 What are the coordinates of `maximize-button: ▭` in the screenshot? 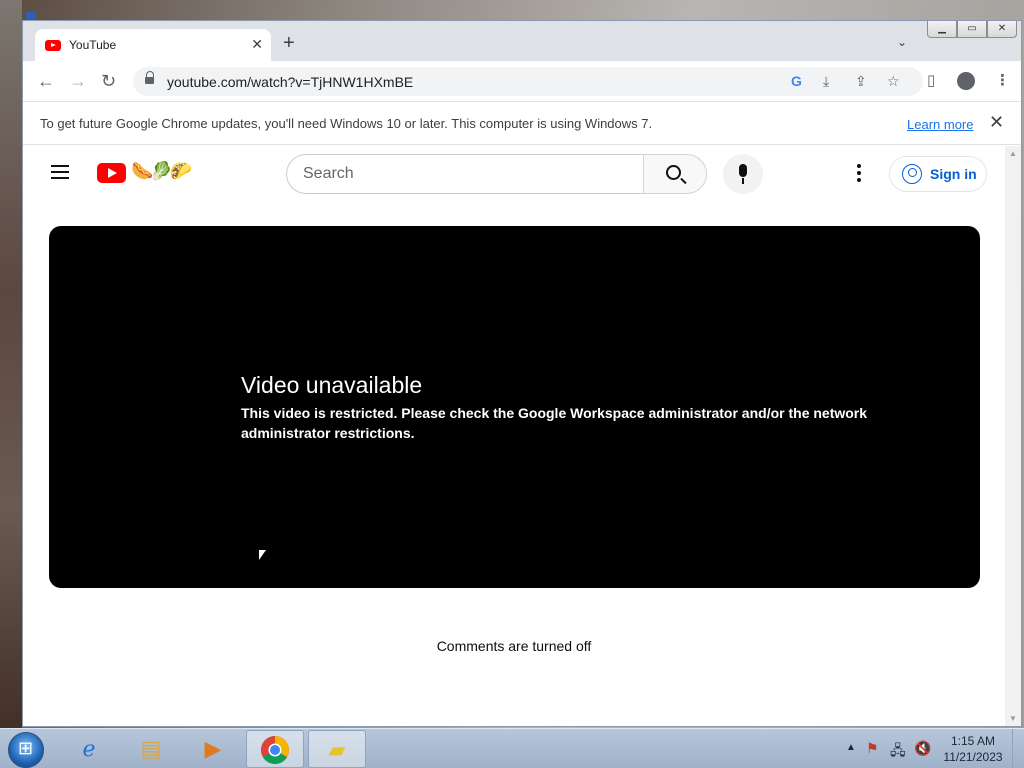 It's located at (972, 29).